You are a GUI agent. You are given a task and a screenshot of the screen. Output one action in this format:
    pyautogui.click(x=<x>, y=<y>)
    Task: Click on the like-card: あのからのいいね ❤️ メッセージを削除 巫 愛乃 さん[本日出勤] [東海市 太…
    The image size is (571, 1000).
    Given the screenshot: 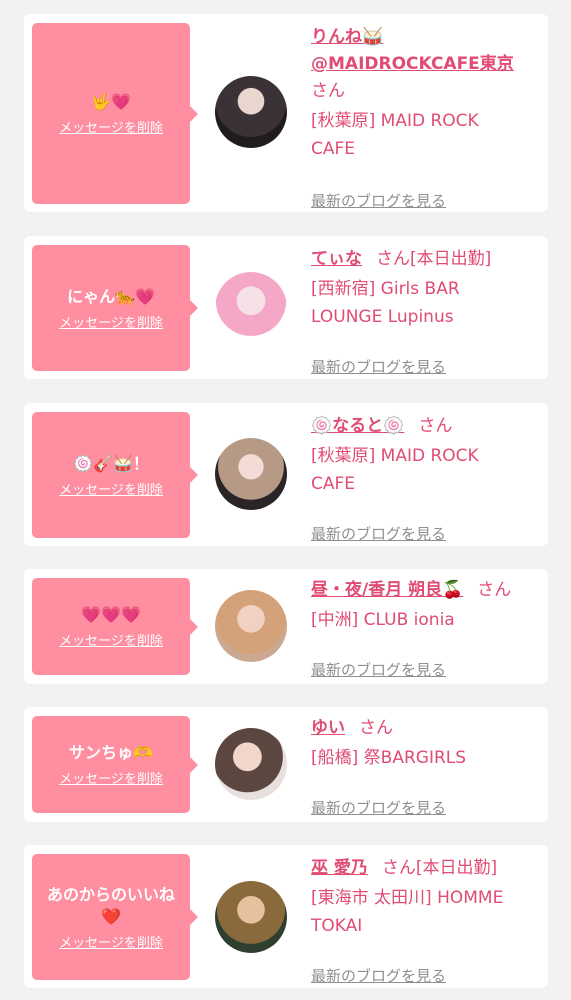 What is the action you would take?
    pyautogui.click(x=286, y=916)
    